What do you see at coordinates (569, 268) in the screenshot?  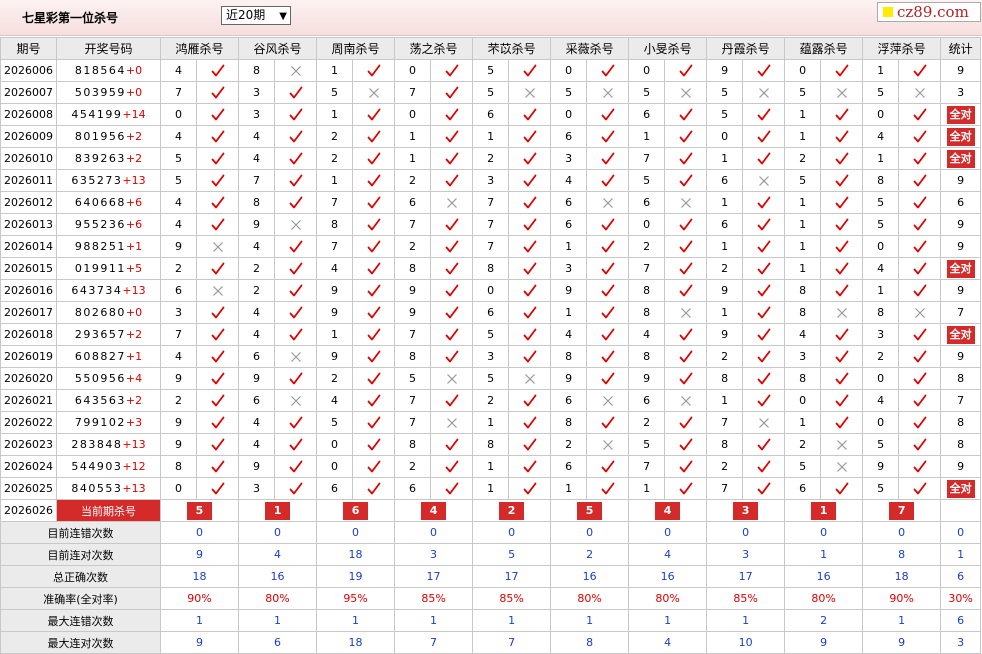 I see `kill-number: 3` at bounding box center [569, 268].